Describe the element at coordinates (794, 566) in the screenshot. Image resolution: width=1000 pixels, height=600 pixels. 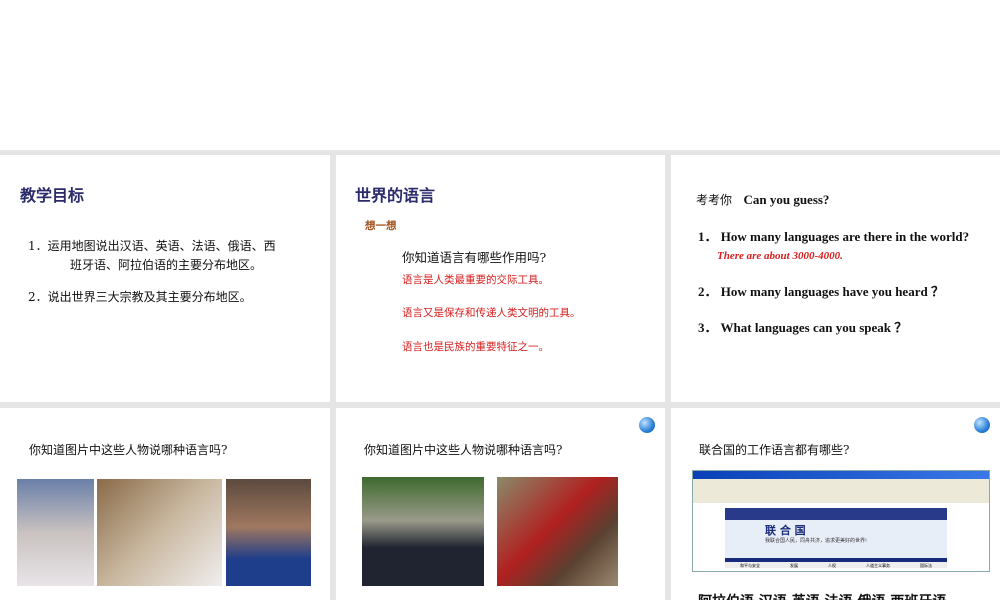
I see `un-nav-item: 发展` at that location.